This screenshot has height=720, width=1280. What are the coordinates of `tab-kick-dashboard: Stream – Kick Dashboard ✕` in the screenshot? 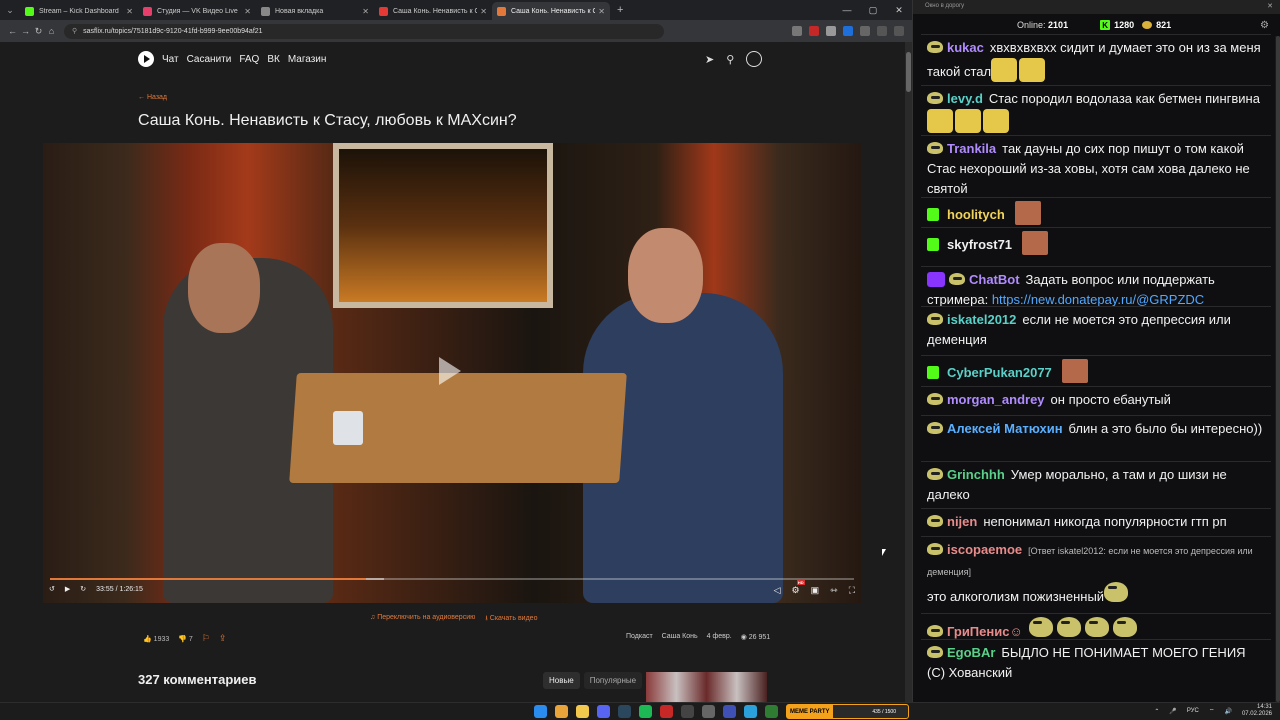 It's located at (79, 11).